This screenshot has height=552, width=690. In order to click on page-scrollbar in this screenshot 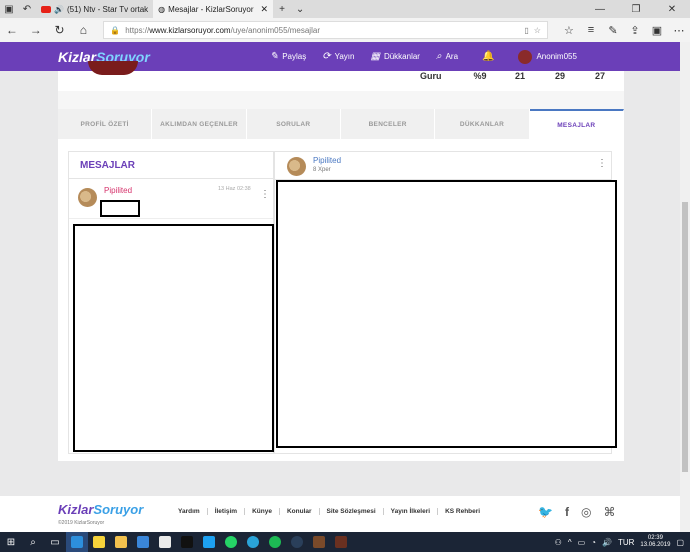, I will do `click(685, 287)`.